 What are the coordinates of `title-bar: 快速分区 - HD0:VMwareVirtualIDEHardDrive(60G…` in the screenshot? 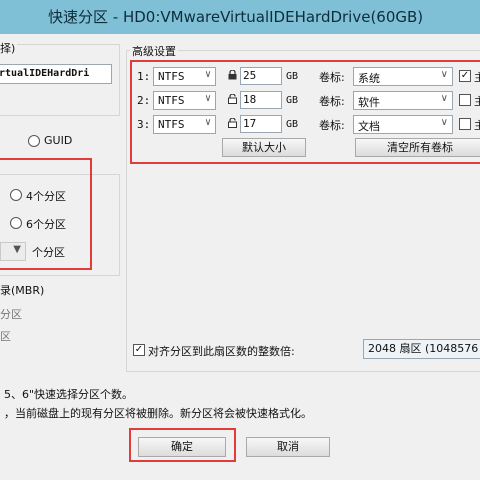 It's located at (240, 17).